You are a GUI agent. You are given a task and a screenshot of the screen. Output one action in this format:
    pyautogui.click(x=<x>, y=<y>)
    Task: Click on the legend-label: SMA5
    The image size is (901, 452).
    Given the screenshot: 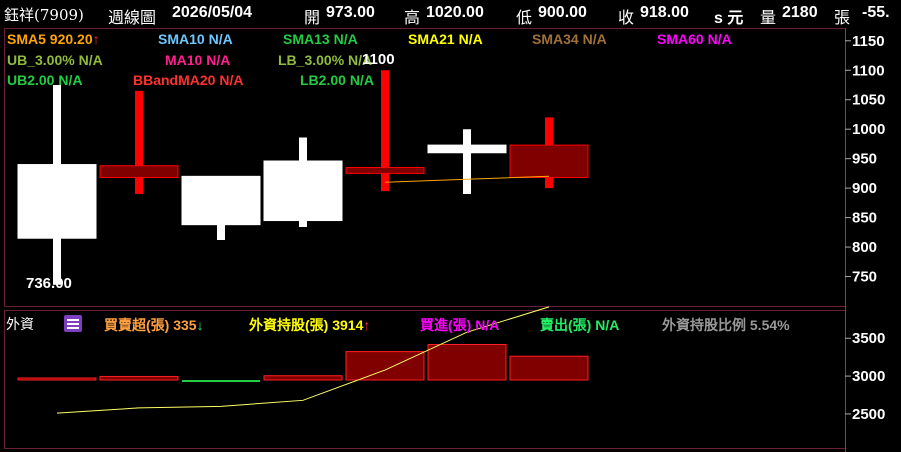 What is the action you would take?
    pyautogui.click(x=26, y=39)
    